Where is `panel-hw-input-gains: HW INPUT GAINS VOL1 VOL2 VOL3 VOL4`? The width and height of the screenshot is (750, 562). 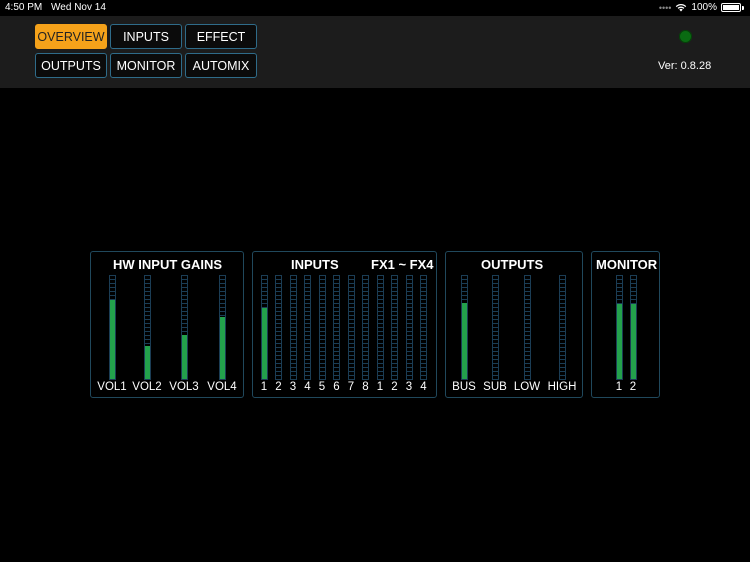
panel-hw-input-gains: HW INPUT GAINS VOL1 VOL2 VOL3 VOL4 is located at coordinates (167, 324).